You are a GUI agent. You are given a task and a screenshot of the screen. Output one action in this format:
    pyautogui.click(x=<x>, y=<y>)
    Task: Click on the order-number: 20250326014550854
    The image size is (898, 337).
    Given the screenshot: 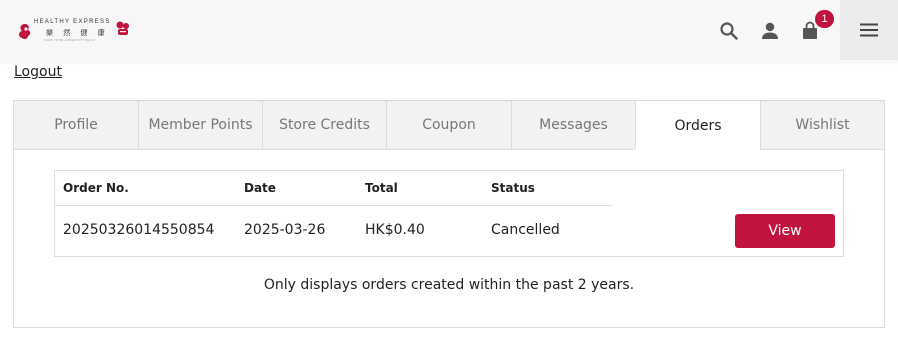 What is the action you would take?
    pyautogui.click(x=139, y=230)
    